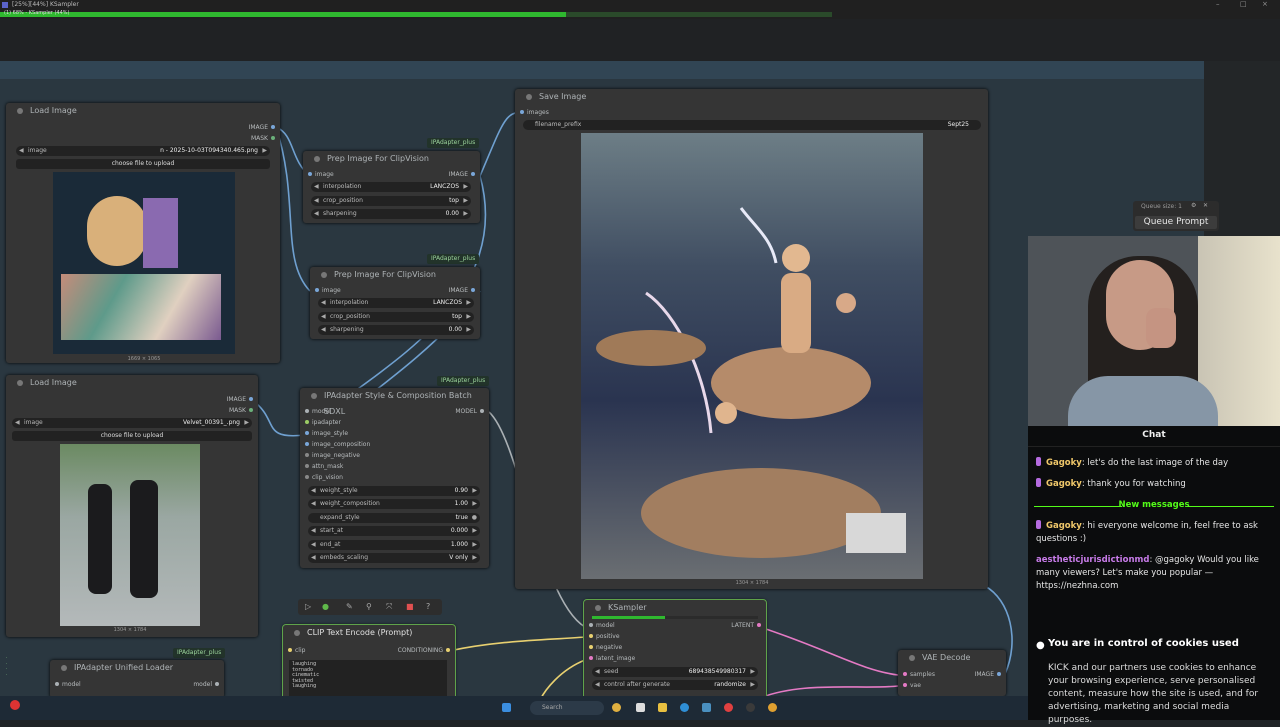  I want to click on pin-icon: ⚲, so click(369, 606).